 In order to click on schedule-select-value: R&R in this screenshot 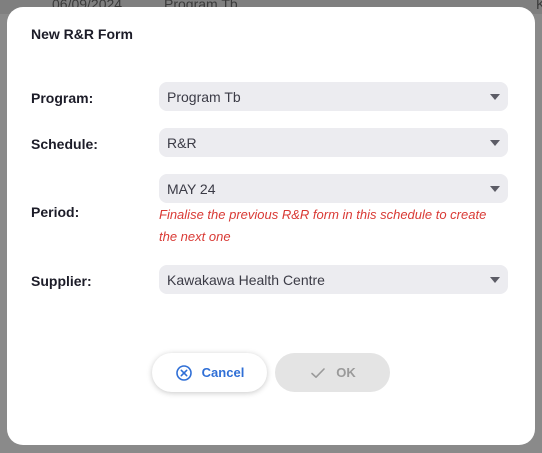, I will do `click(182, 142)`.